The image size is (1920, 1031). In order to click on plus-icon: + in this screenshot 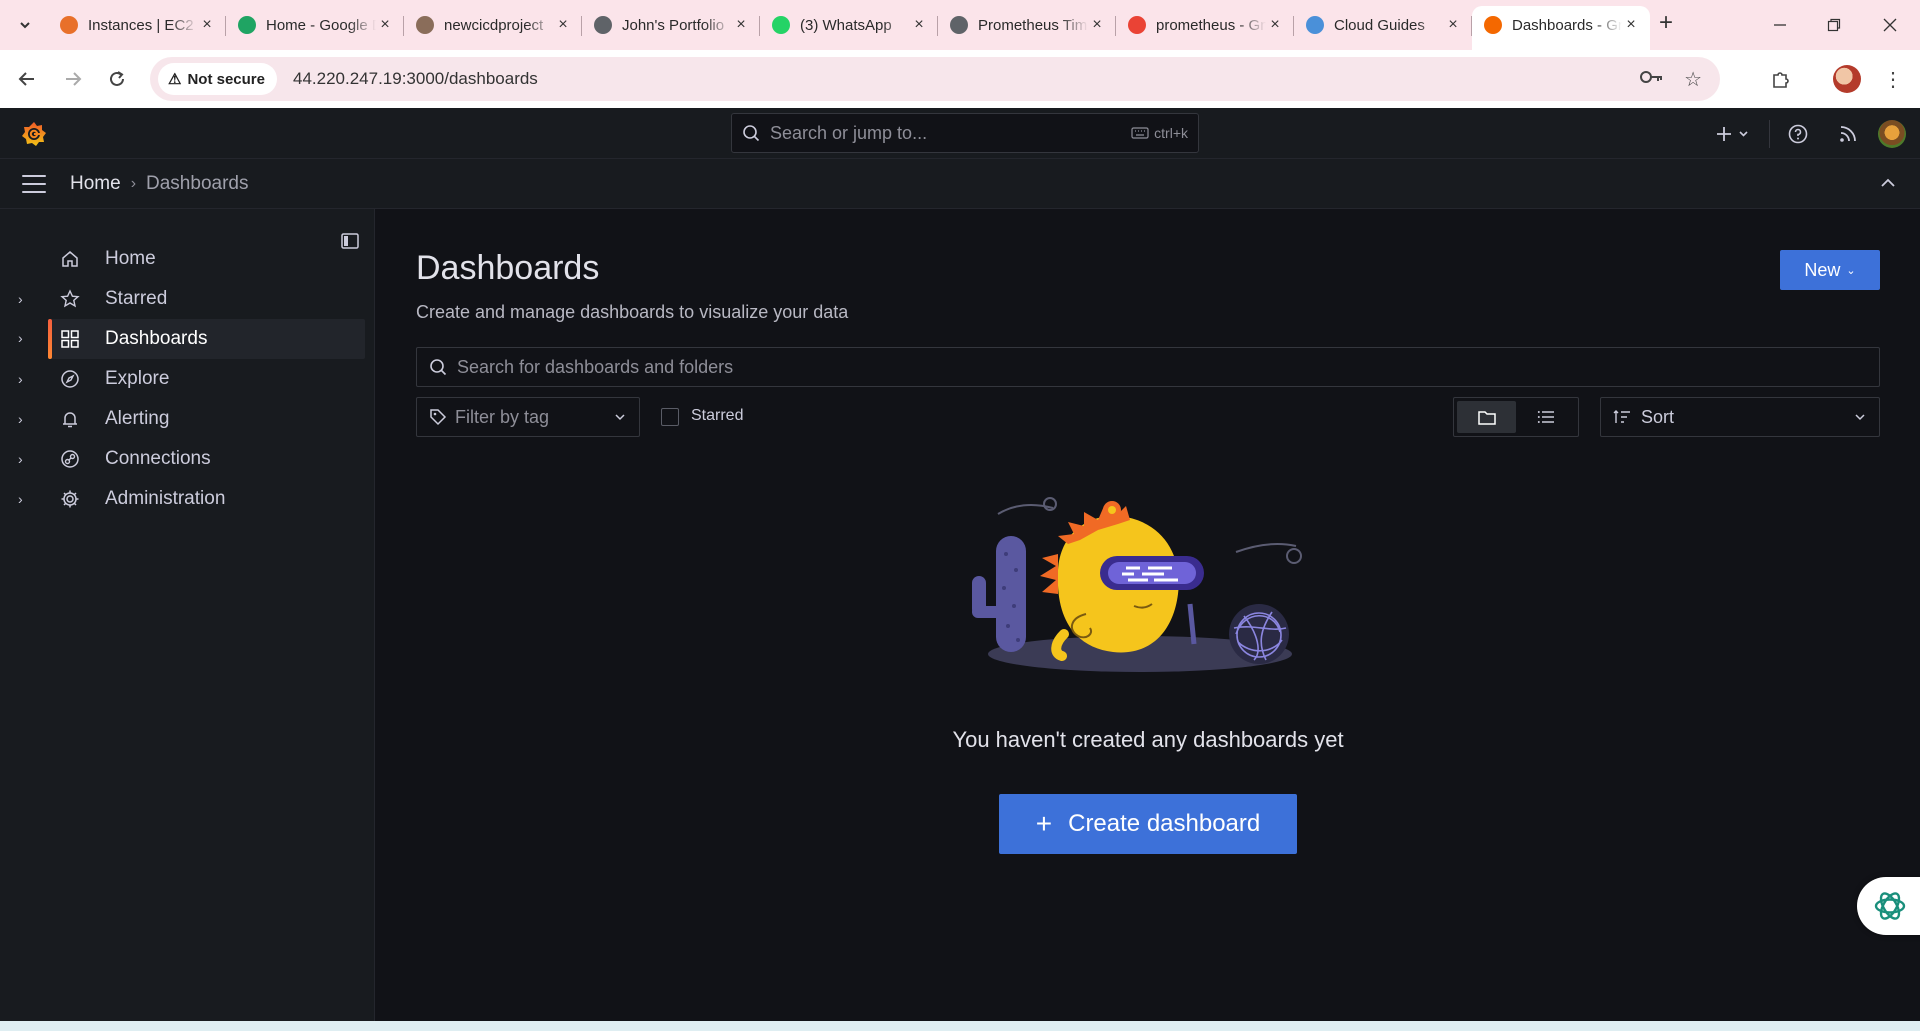, I will do `click(1044, 823)`.